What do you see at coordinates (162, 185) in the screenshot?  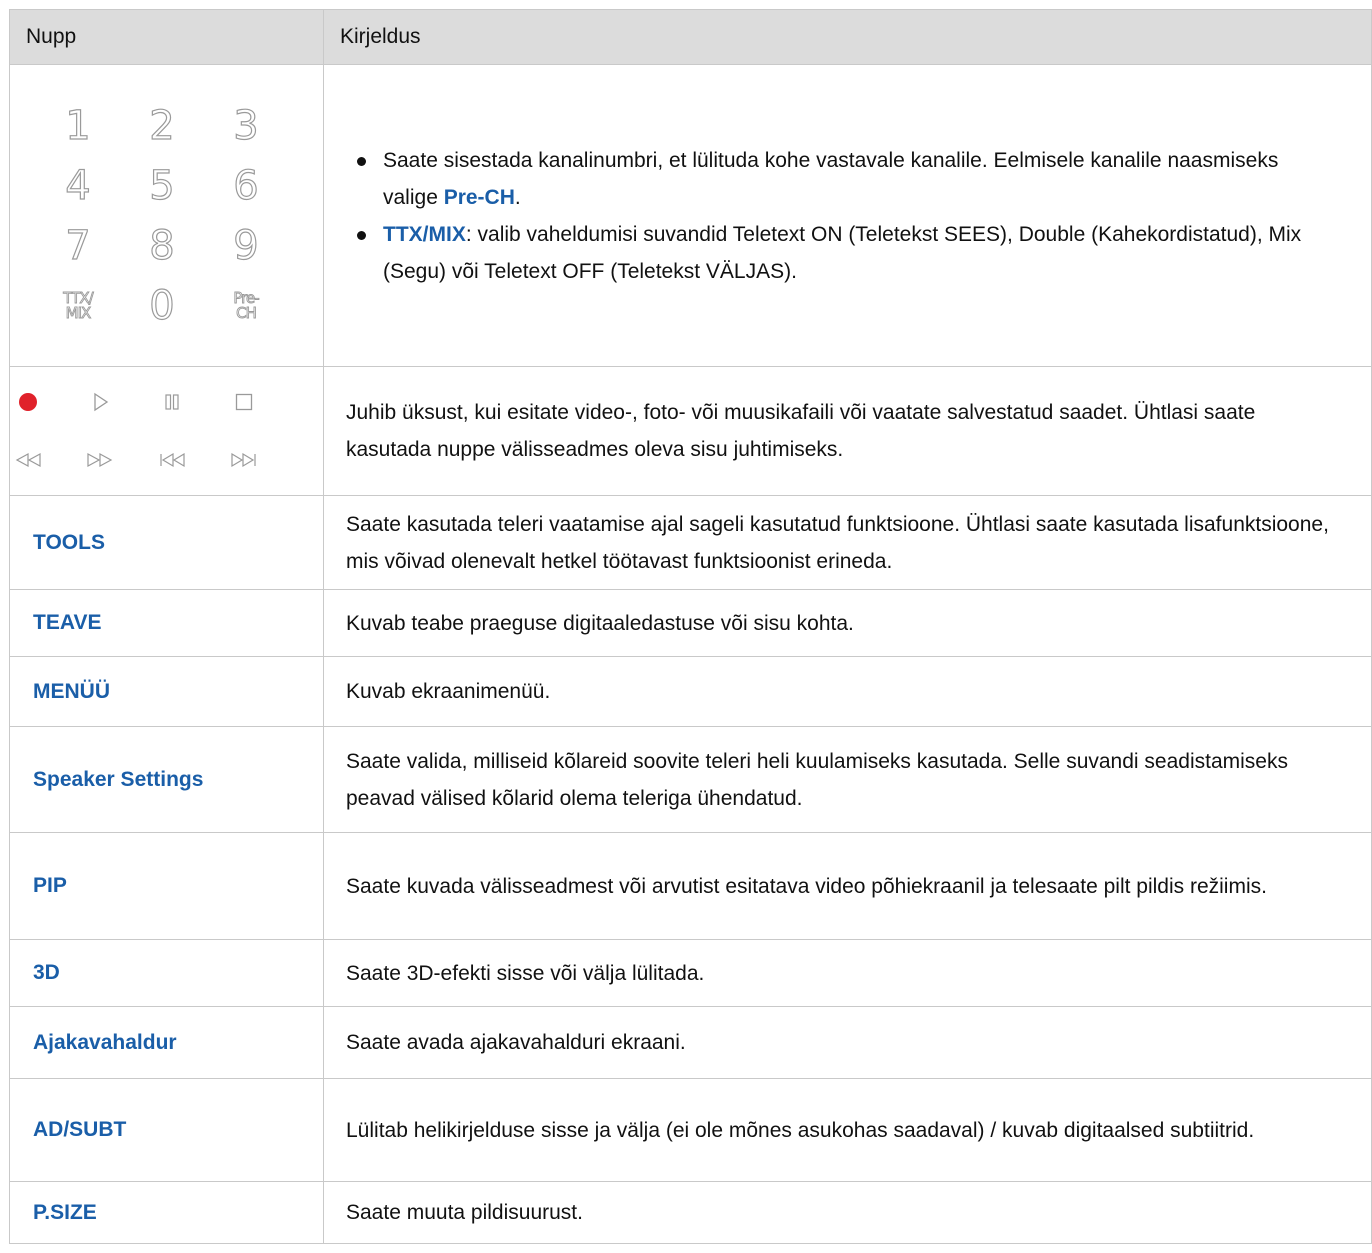 I see `digit-5-key: 5` at bounding box center [162, 185].